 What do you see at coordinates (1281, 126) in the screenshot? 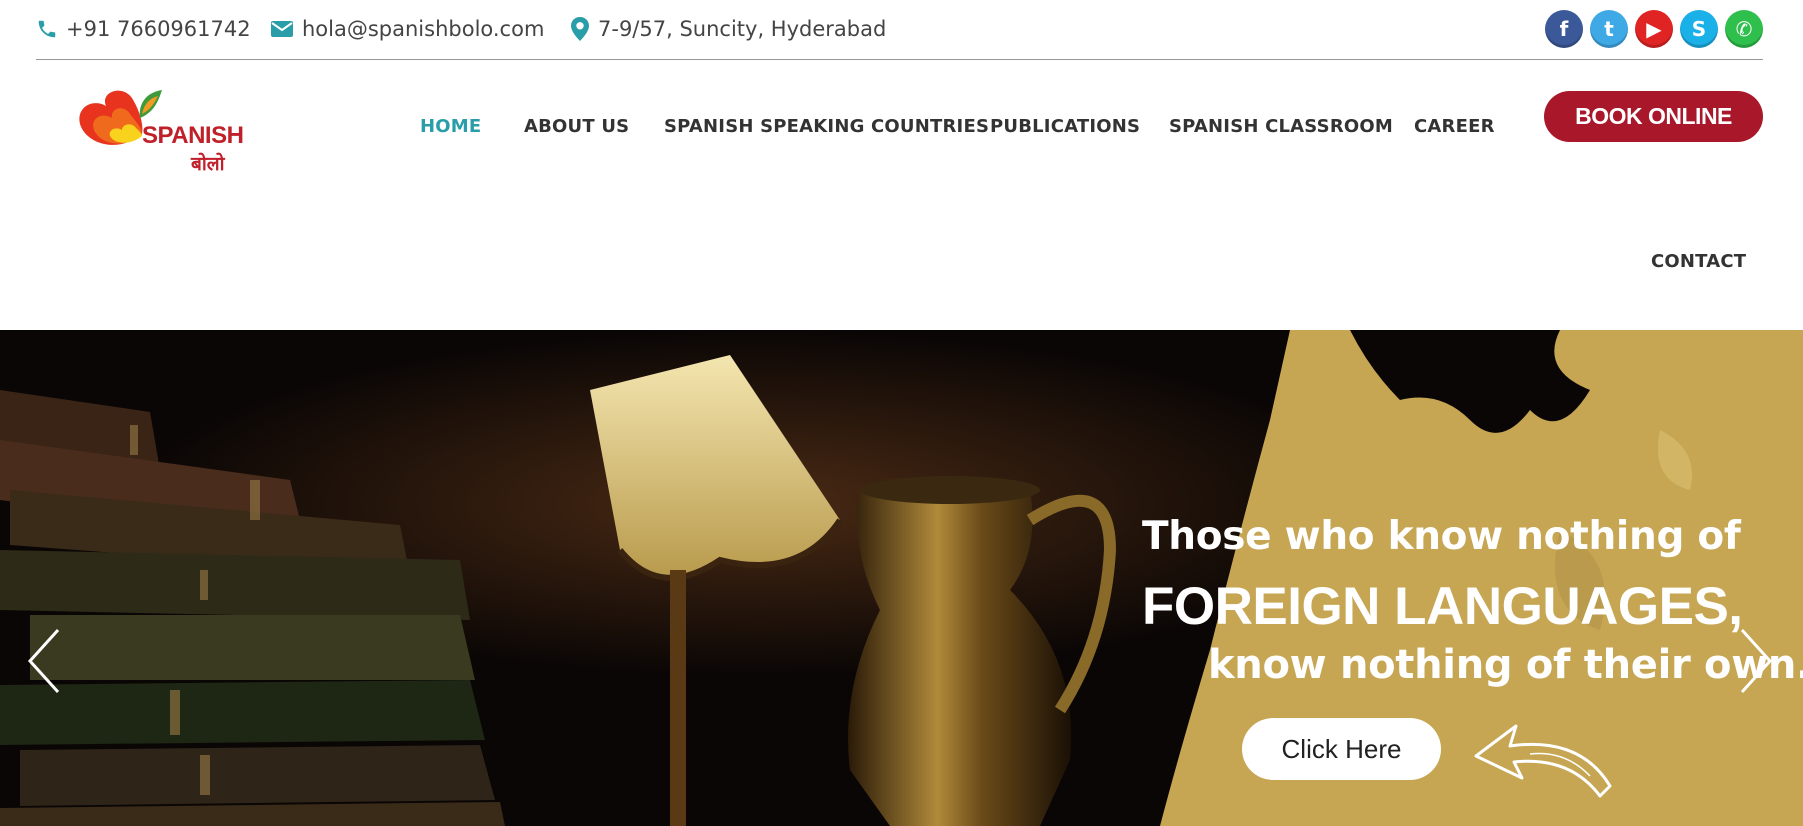
I see `nav-spanish-classroom: SPANISH CLASSROOM` at bounding box center [1281, 126].